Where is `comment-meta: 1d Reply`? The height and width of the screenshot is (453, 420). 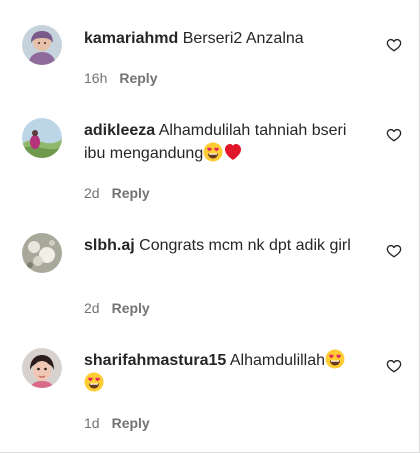 comment-meta: 1d Reply is located at coordinates (117, 423).